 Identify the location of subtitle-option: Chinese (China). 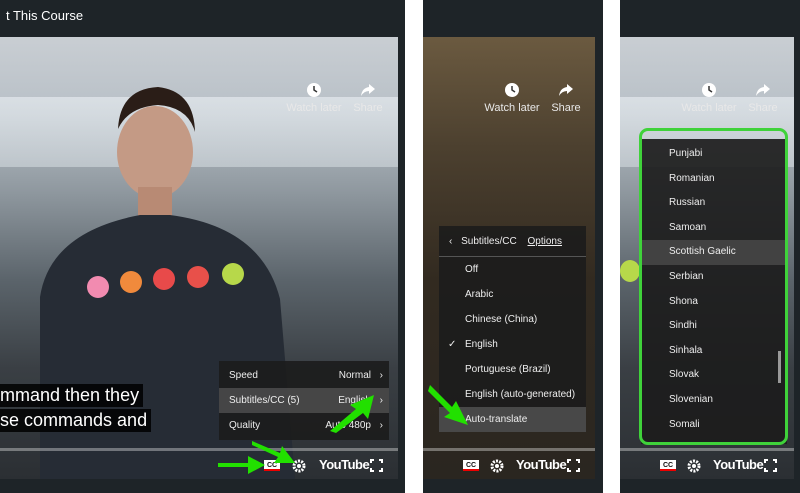
(512, 319).